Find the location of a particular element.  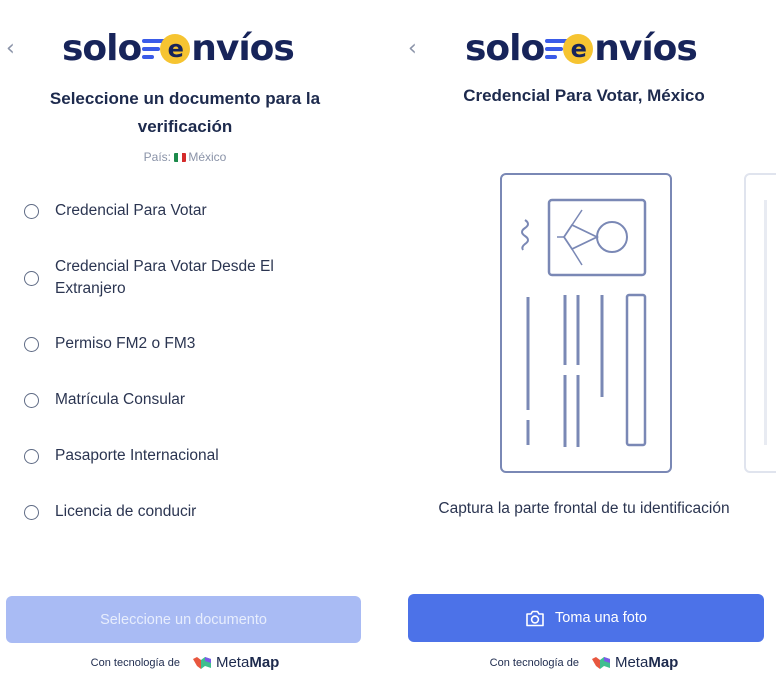

option-credencial-para-votar: Credencial Para Votar is located at coordinates (164, 211).